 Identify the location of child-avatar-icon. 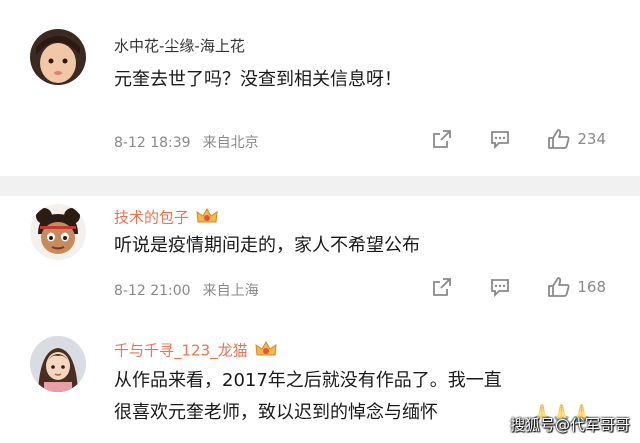
(58, 57).